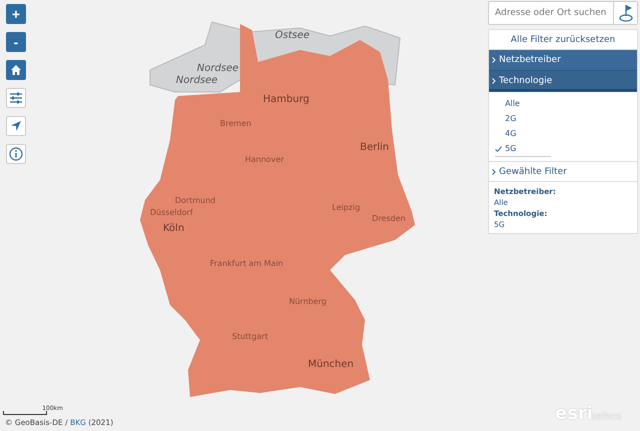 The image size is (640, 431). What do you see at coordinates (523, 103) in the screenshot?
I see `technology-option: Alle` at bounding box center [523, 103].